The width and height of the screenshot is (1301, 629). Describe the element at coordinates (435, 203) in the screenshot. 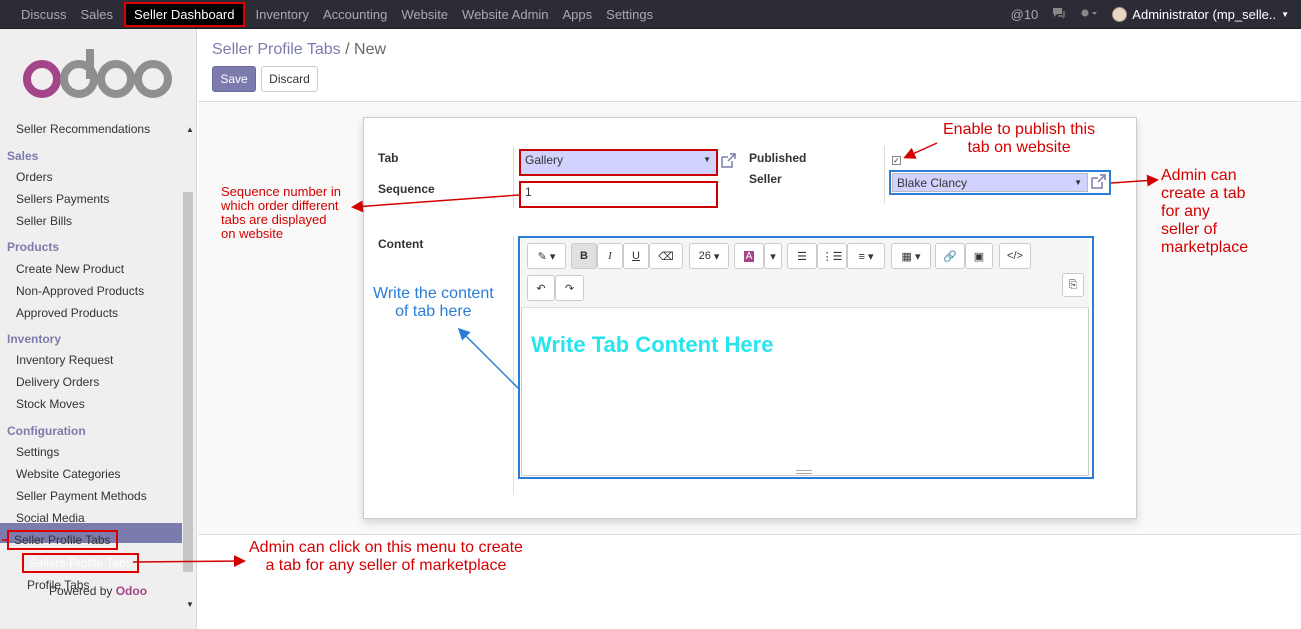

I see `arrow-sequence` at that location.